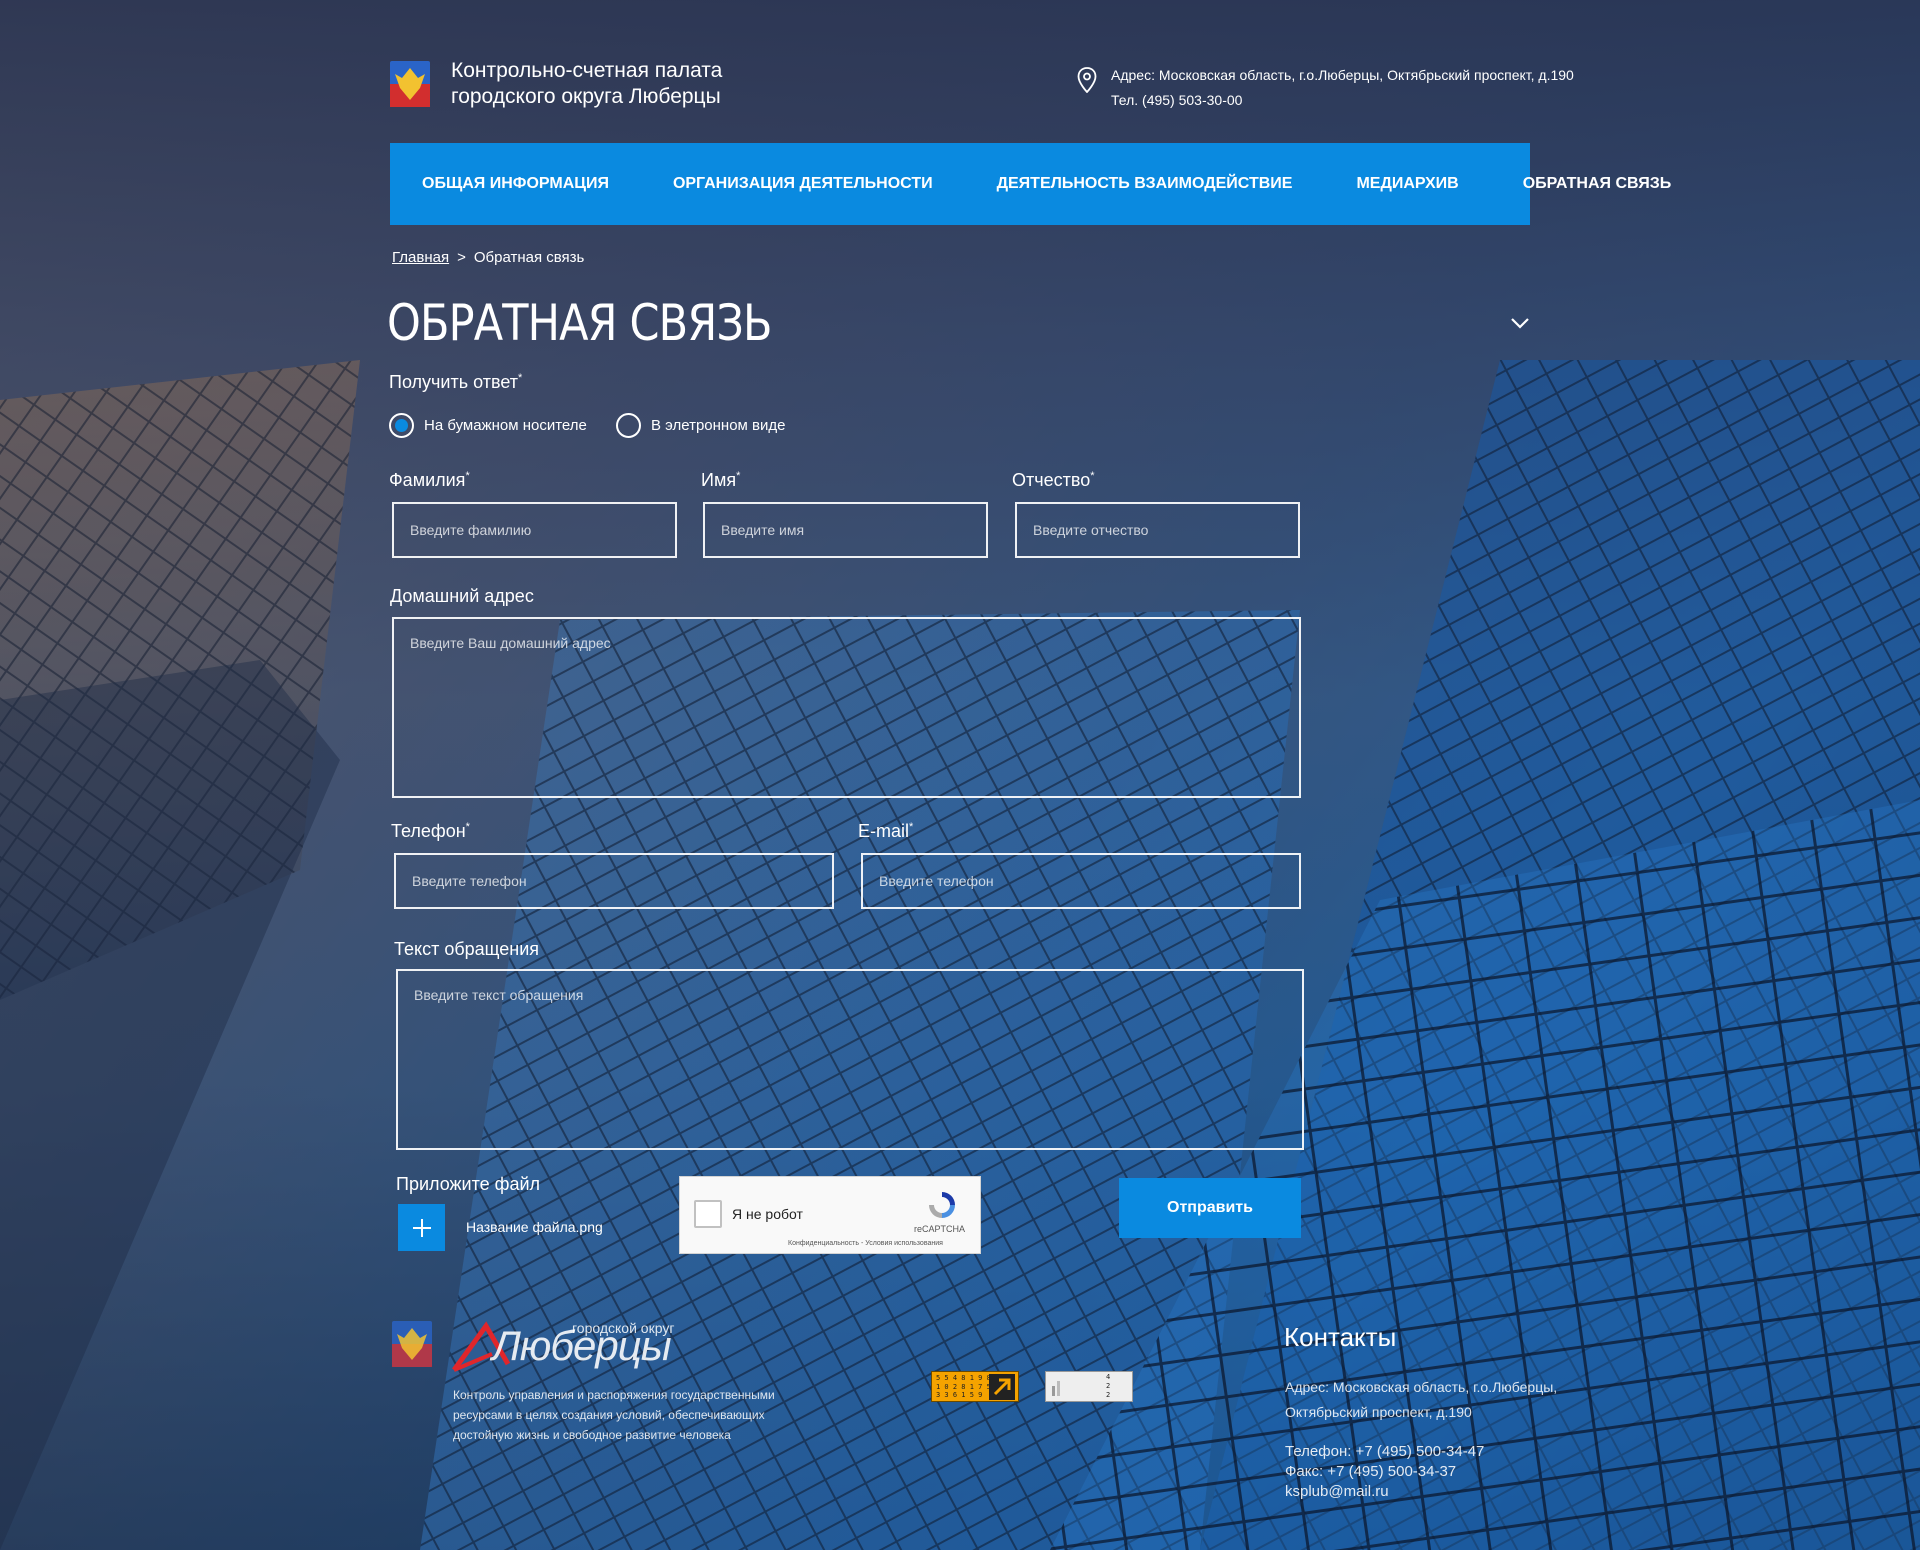 This screenshot has height=1550, width=1920. I want to click on breadcrumb: Главная > Обратная связь, so click(488, 257).